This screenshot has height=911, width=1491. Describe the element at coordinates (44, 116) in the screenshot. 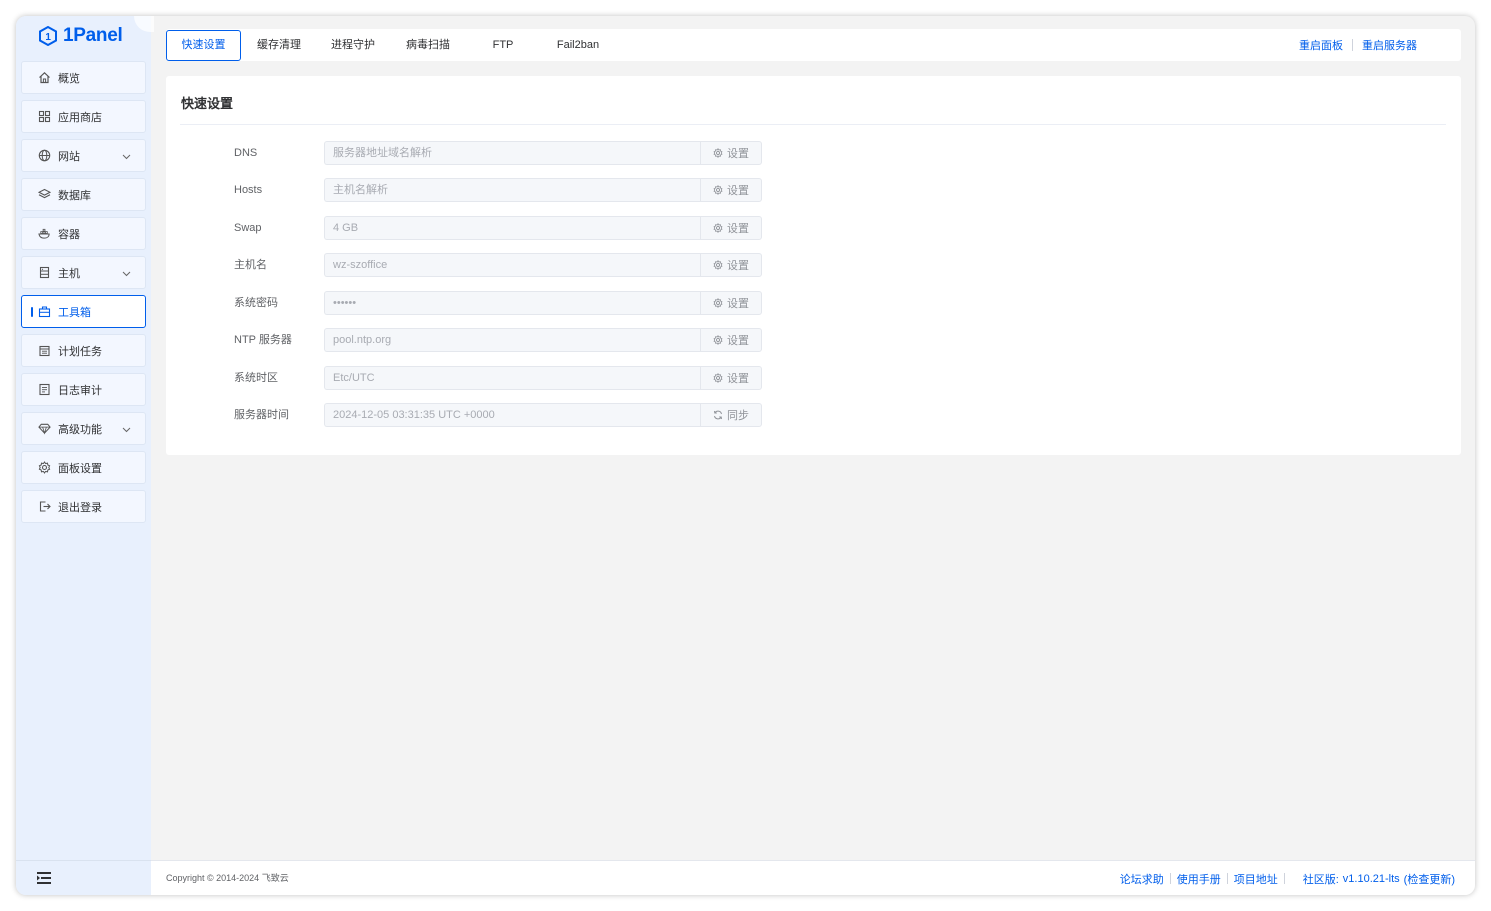

I see `grid-icon` at that location.